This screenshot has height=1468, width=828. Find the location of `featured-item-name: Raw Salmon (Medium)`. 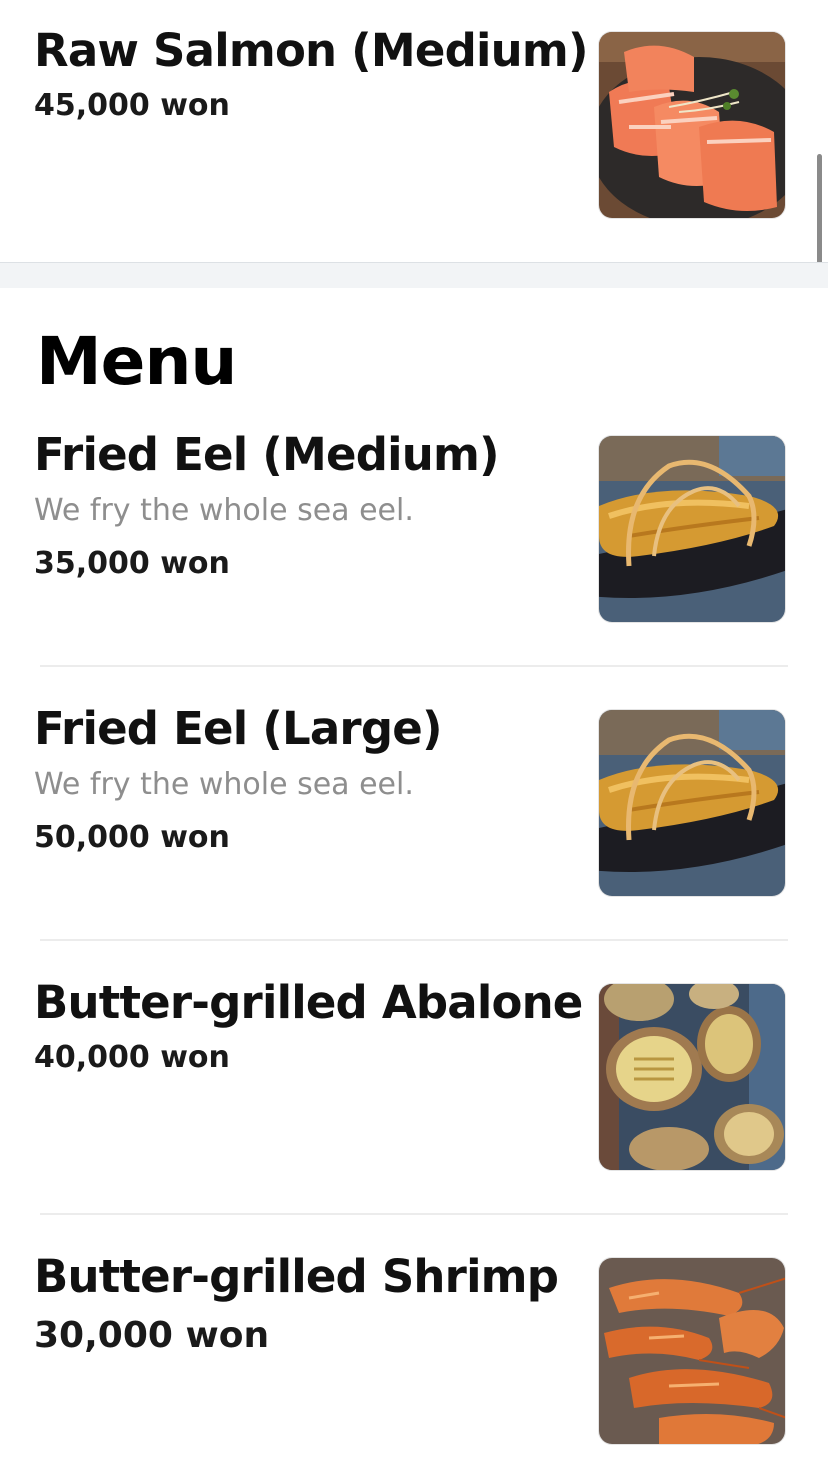

featured-item-name: Raw Salmon (Medium) is located at coordinates (311, 50).